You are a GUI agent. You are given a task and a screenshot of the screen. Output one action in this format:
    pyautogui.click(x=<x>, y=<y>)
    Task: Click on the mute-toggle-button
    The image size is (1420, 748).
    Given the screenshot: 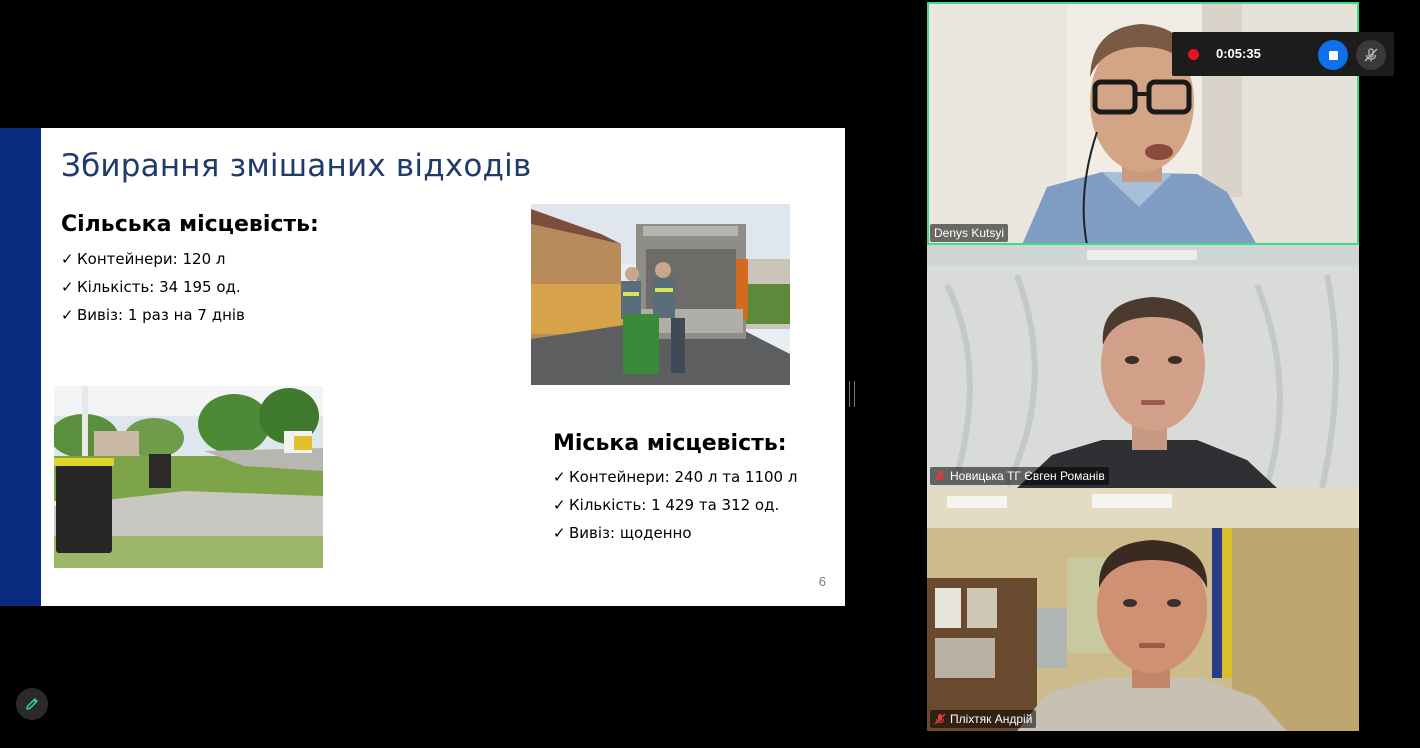 What is the action you would take?
    pyautogui.click(x=1371, y=55)
    